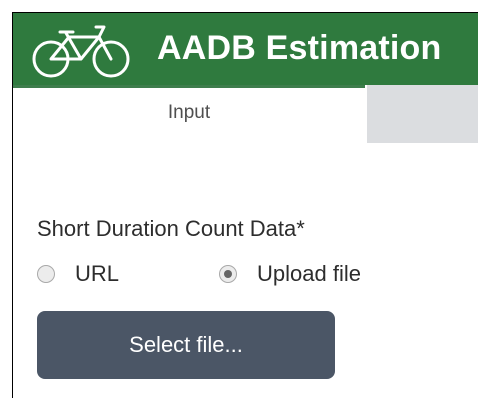 The image size is (478, 398). I want to click on radio-button-url, so click(46, 274).